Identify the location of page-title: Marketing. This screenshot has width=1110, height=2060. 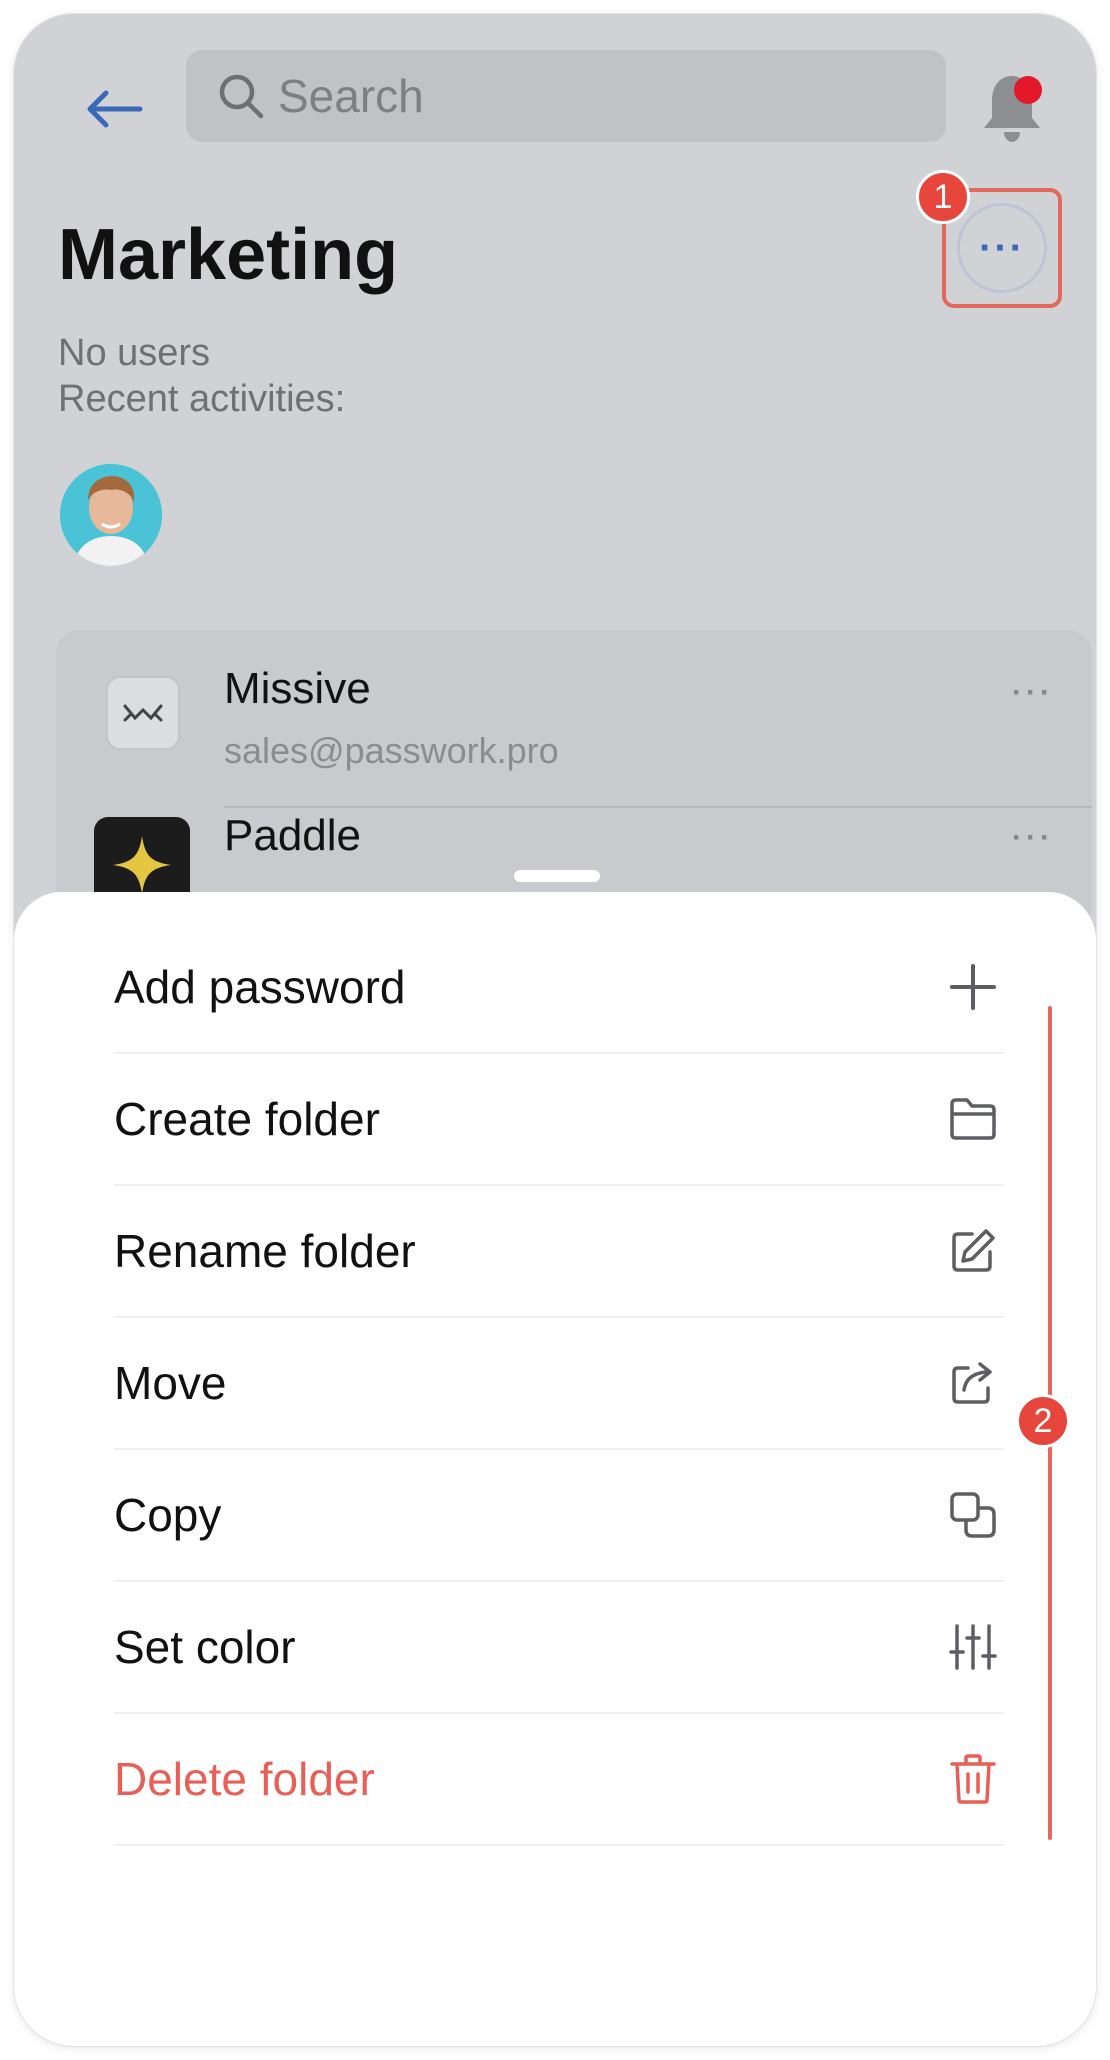
(228, 255).